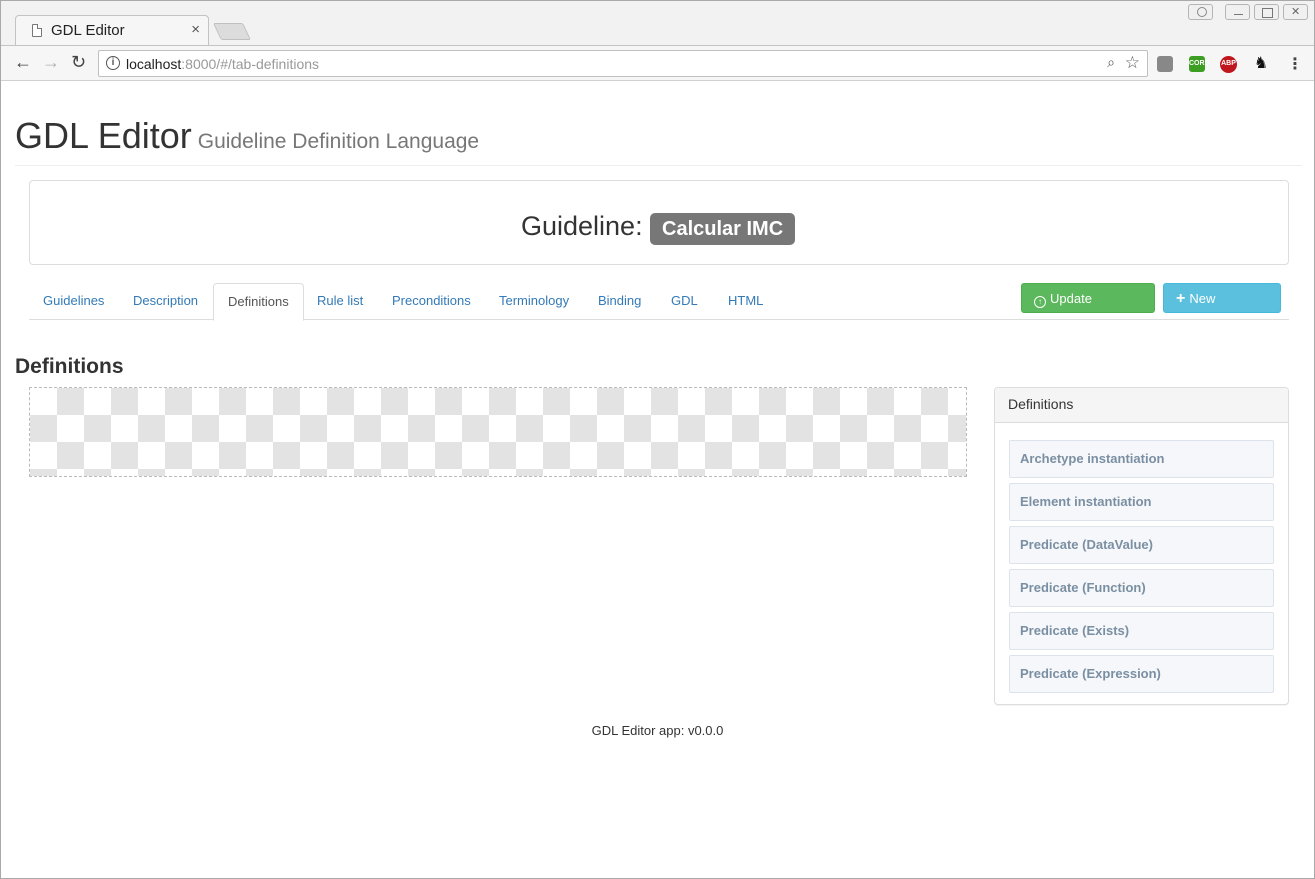 The width and height of the screenshot is (1315, 879). What do you see at coordinates (723, 229) in the screenshot?
I see `guideline-name-badge: Calcular IMC` at bounding box center [723, 229].